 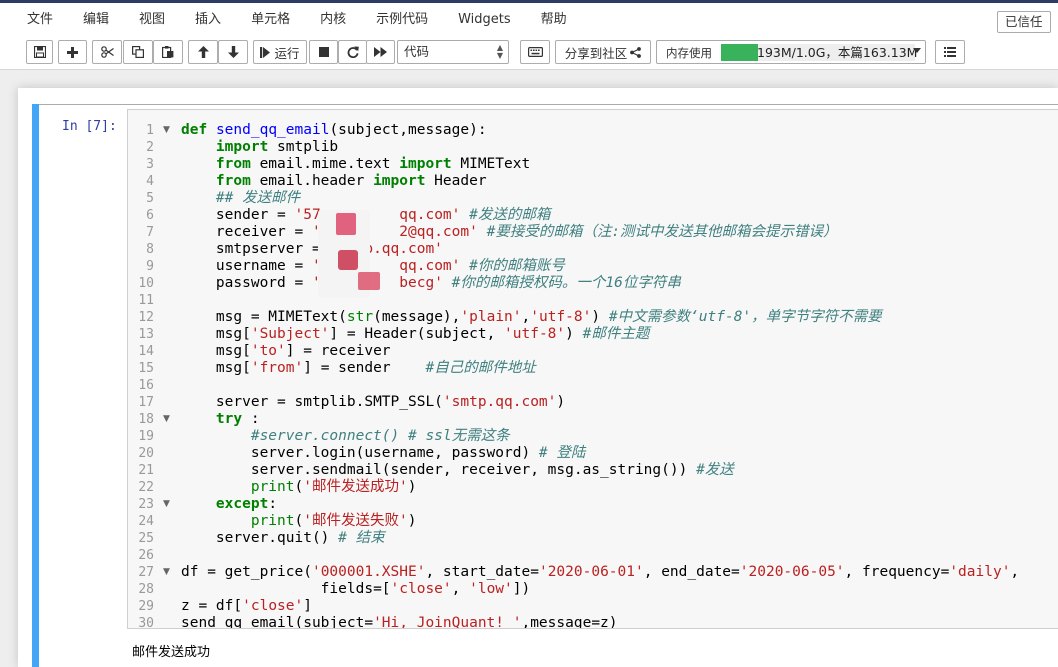 What do you see at coordinates (380, 436) in the screenshot?
I see `code-token: #server.connect() # ssl无需这条` at bounding box center [380, 436].